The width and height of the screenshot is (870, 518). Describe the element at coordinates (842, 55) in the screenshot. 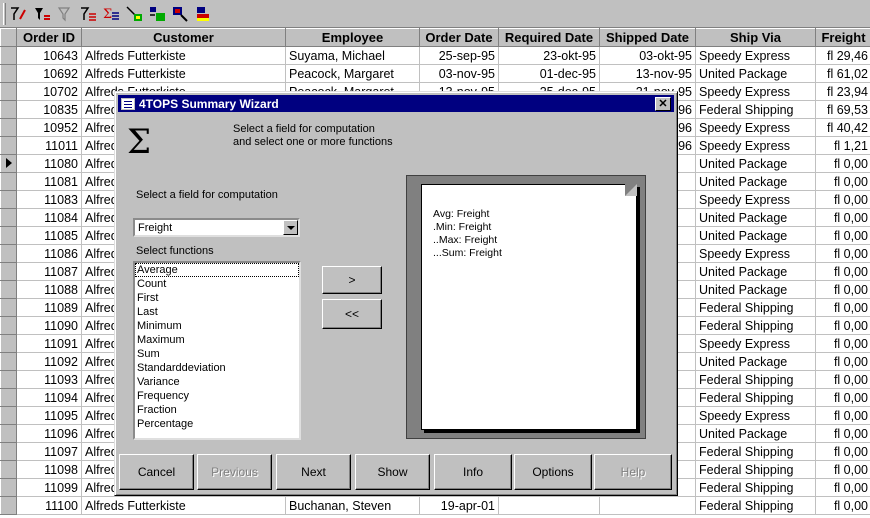

I see `table-cell: fl 29,46` at that location.